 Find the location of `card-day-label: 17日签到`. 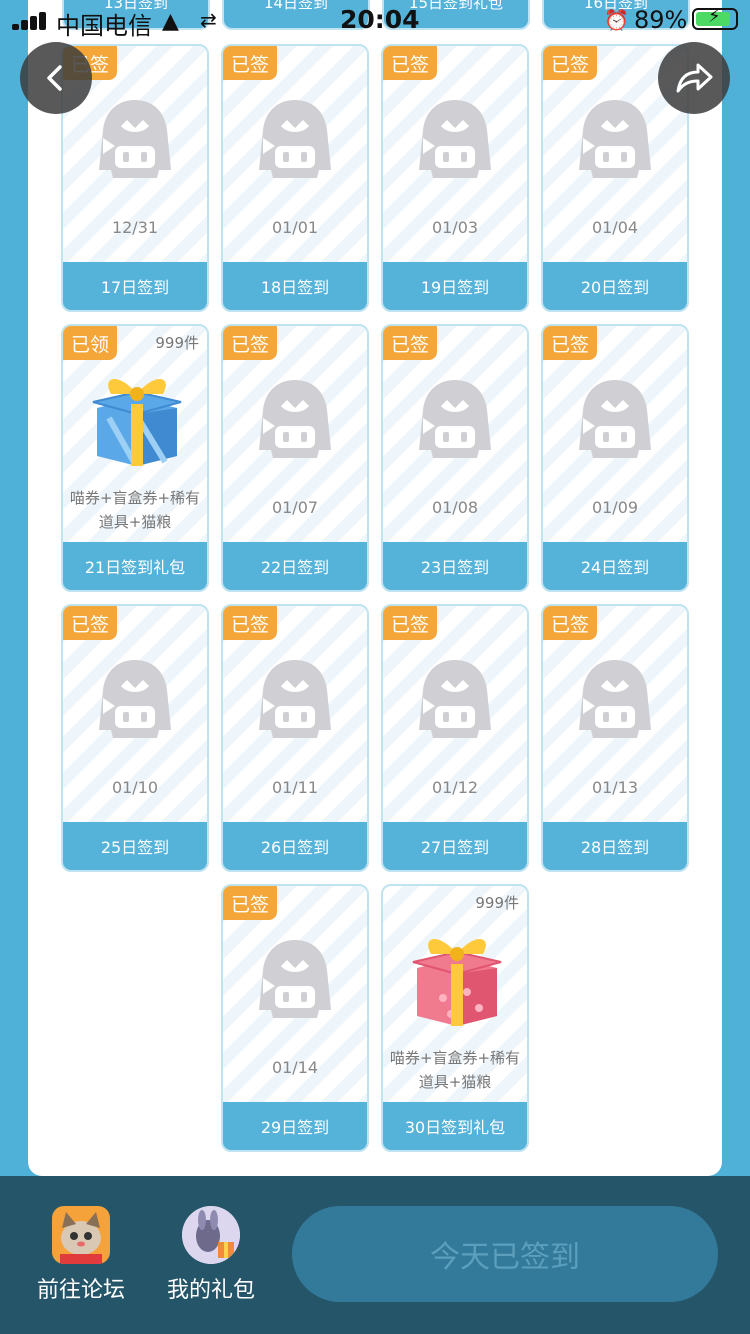

card-day-label: 17日签到 is located at coordinates (135, 286).